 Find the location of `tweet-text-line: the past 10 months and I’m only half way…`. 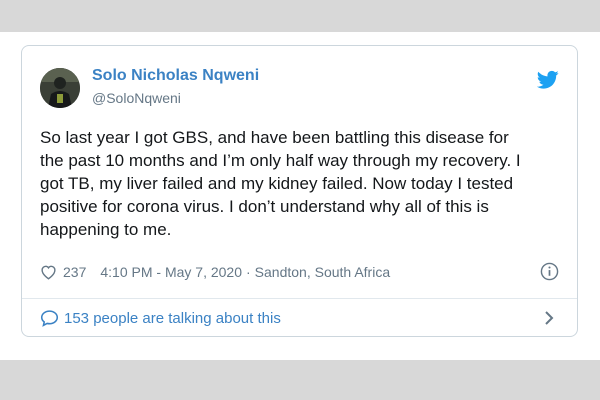

tweet-text-line: the past 10 months and I’m only half way… is located at coordinates (280, 160).